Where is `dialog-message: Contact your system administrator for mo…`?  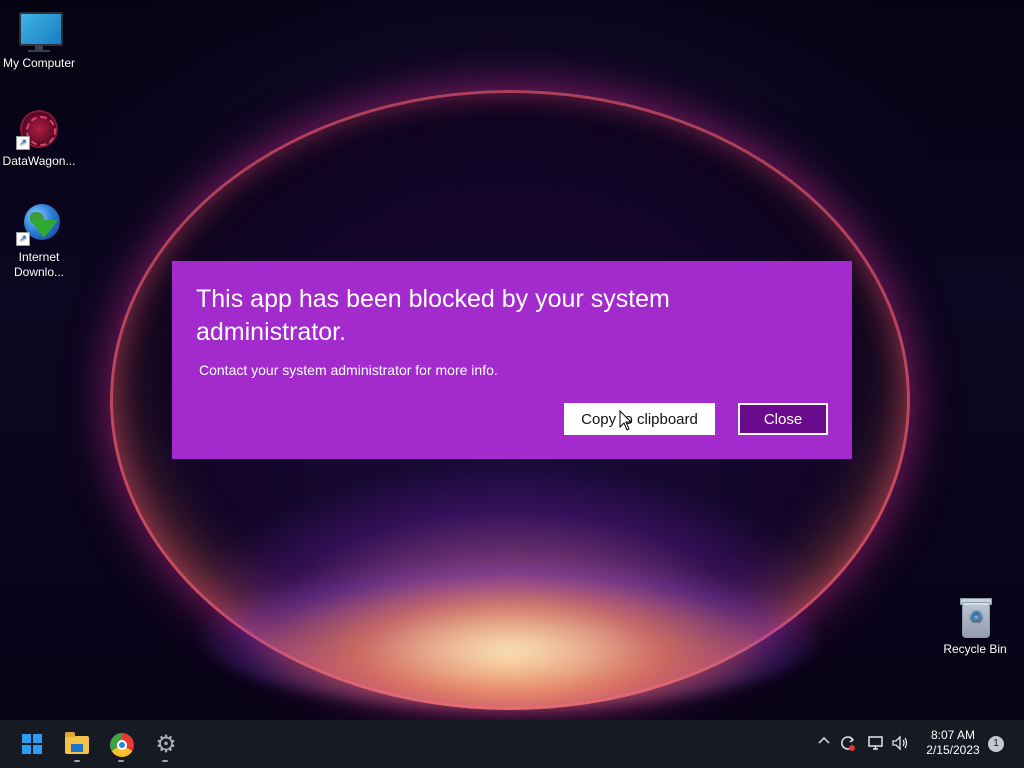
dialog-message: Contact your system administrator for mo… is located at coordinates (348, 370).